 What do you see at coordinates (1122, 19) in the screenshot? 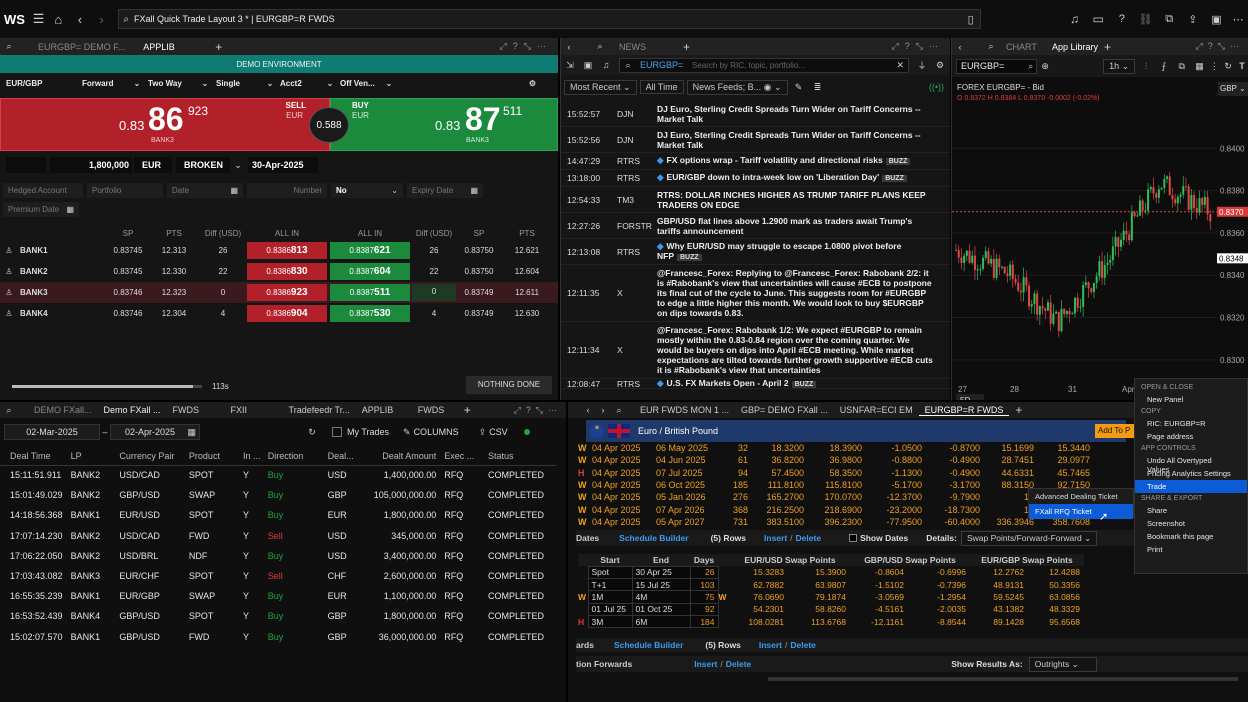
I see `help-icon: ?` at bounding box center [1122, 19].